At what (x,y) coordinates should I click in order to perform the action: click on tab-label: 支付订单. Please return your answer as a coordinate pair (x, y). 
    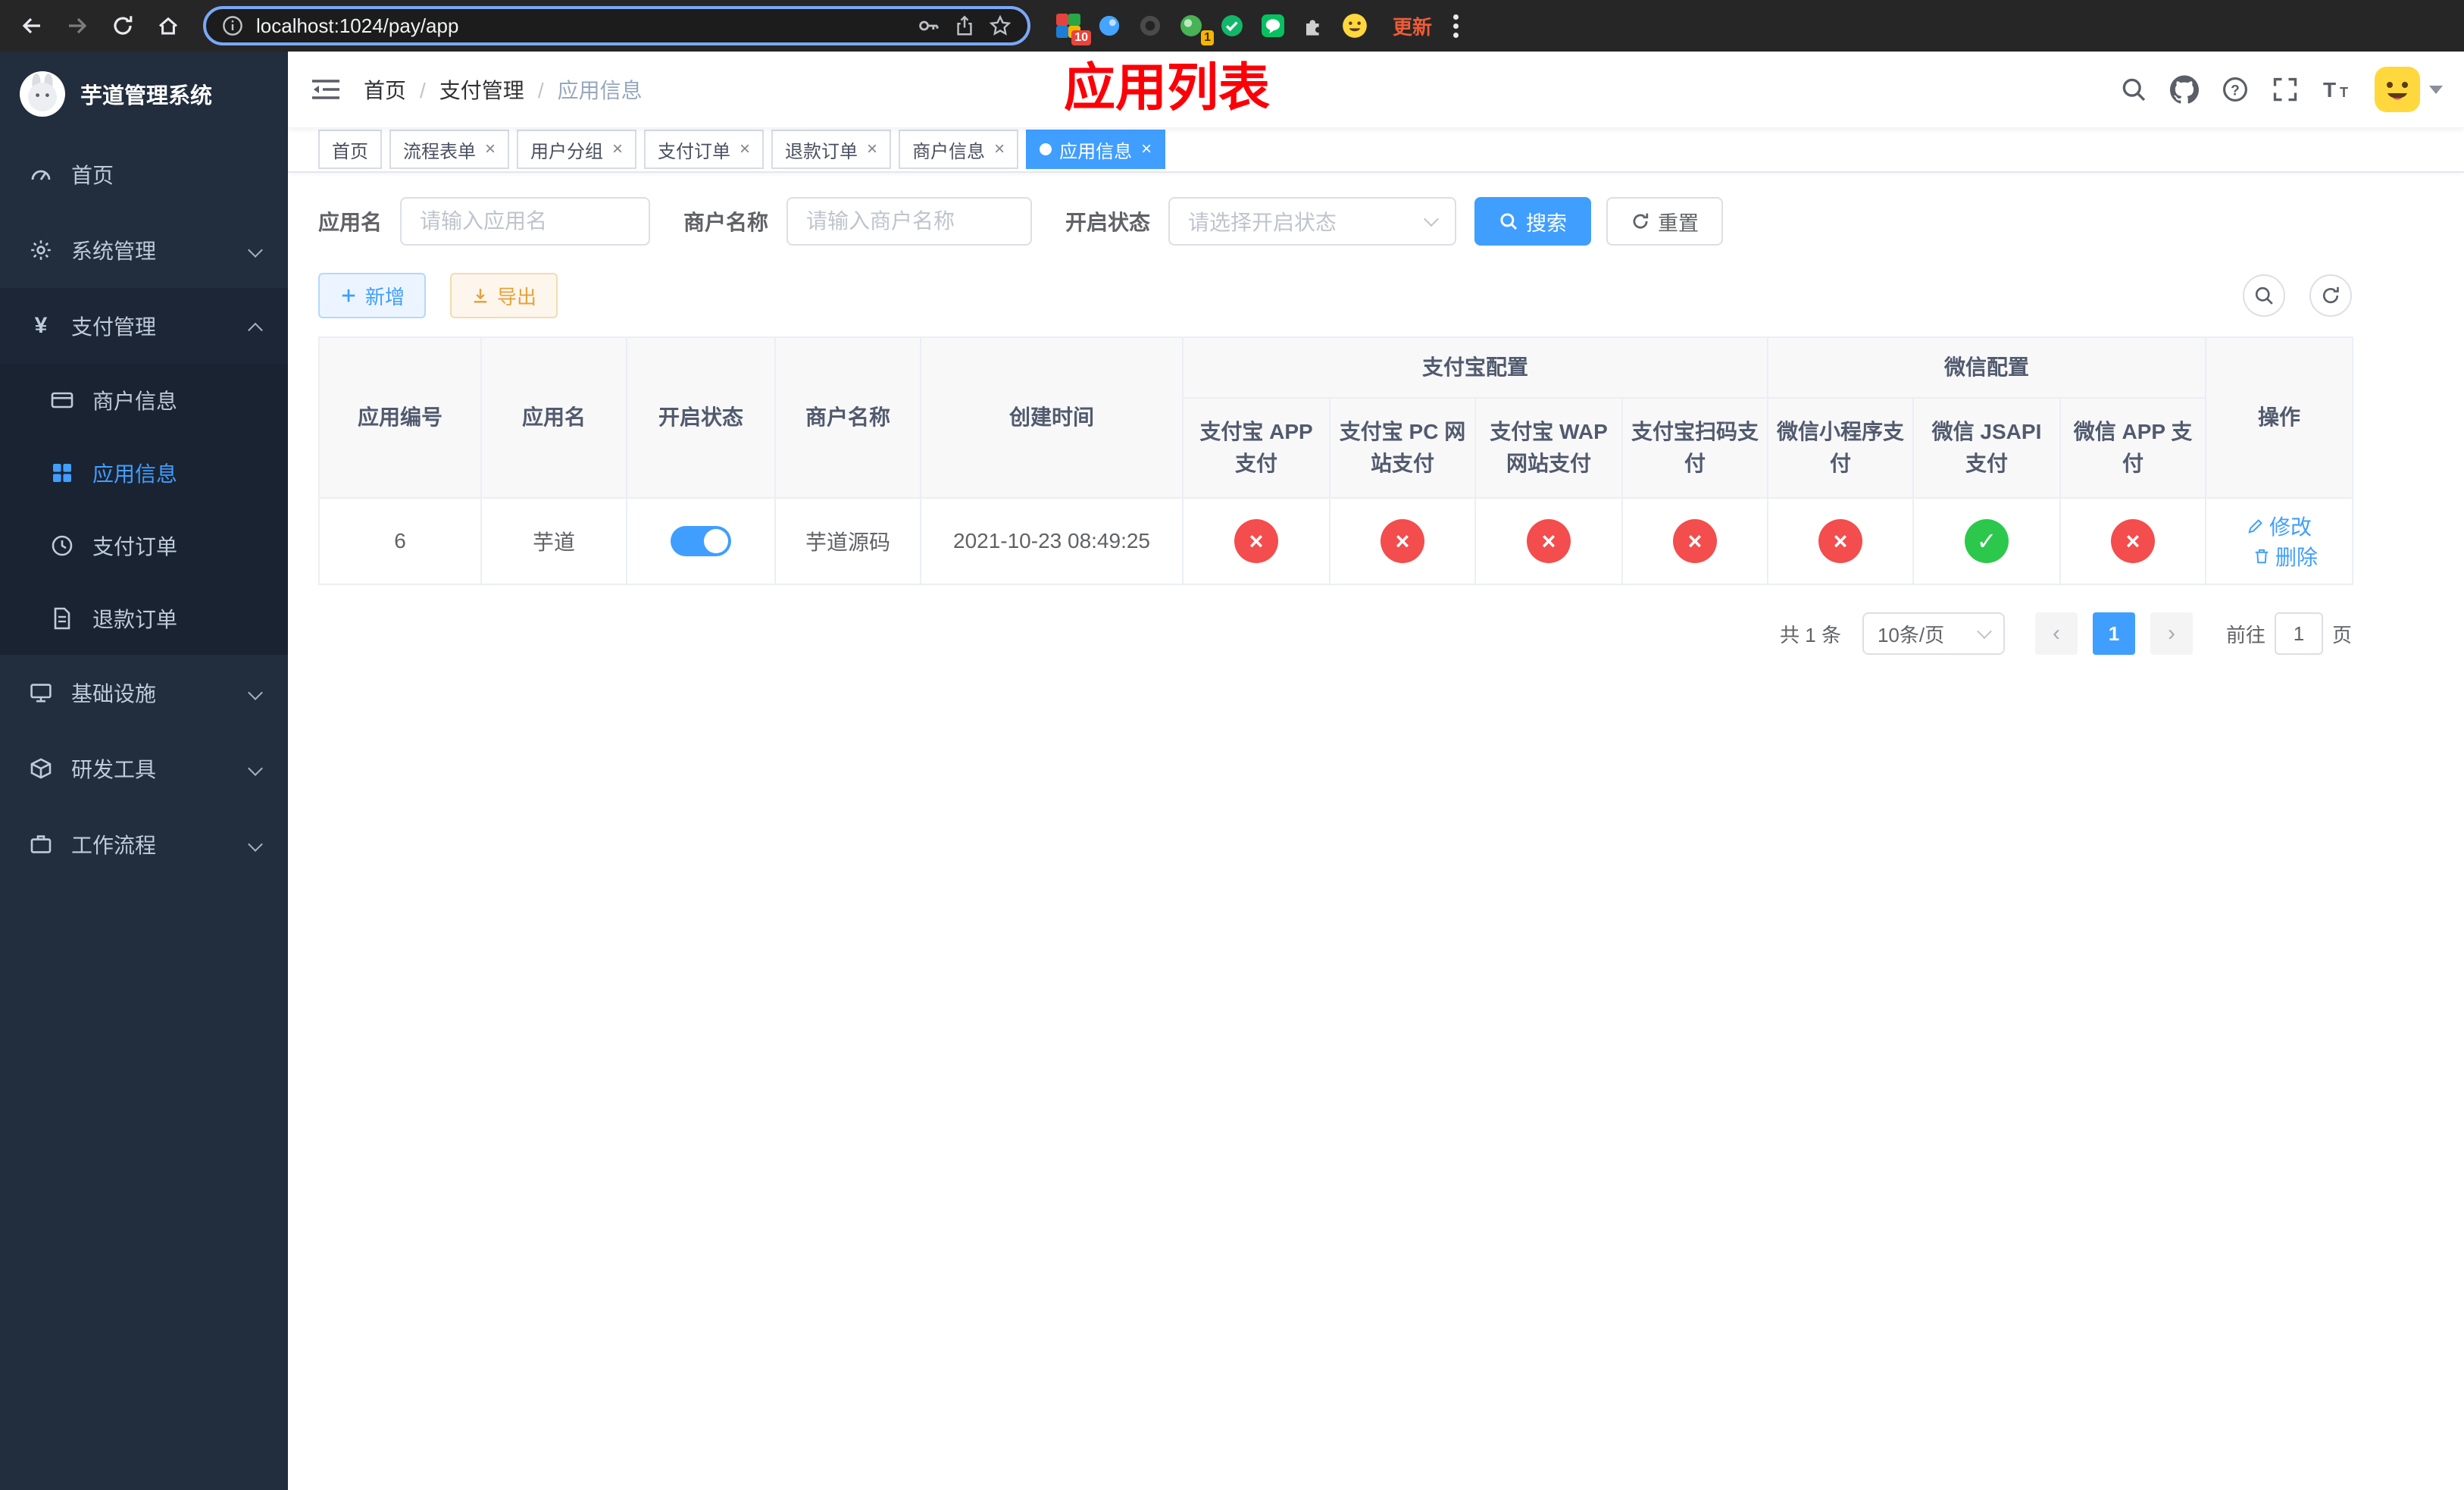
    Looking at the image, I should click on (694, 151).